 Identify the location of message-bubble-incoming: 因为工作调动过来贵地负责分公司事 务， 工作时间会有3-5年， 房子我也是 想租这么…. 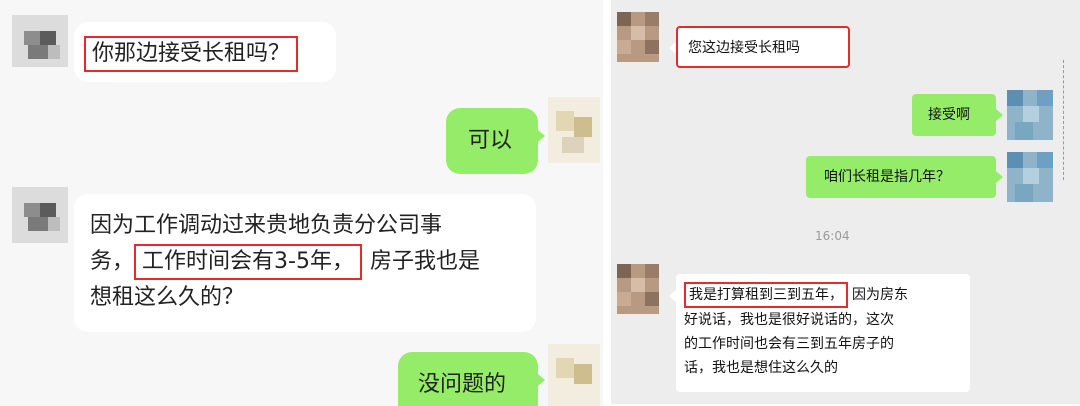
(305, 263).